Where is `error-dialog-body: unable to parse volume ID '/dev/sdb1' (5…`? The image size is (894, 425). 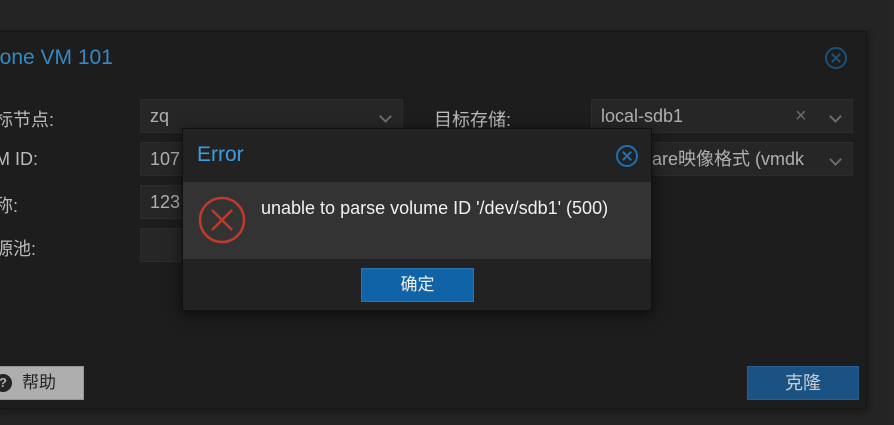
error-dialog-body: unable to parse volume ID '/dev/sdb1' (5… is located at coordinates (417, 220).